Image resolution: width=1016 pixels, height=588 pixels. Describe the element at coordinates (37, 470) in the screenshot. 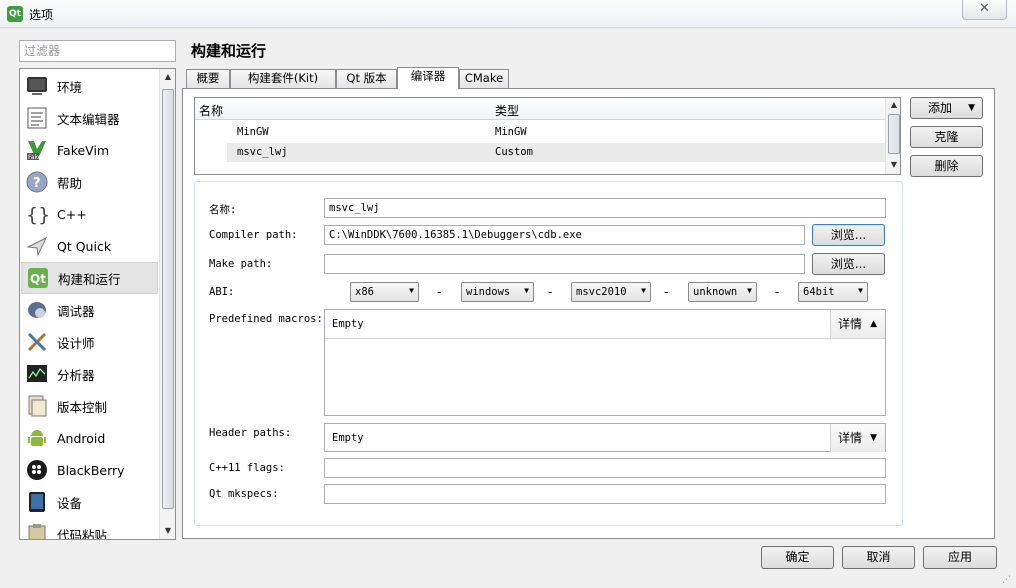

I see `blackberry-icon` at that location.